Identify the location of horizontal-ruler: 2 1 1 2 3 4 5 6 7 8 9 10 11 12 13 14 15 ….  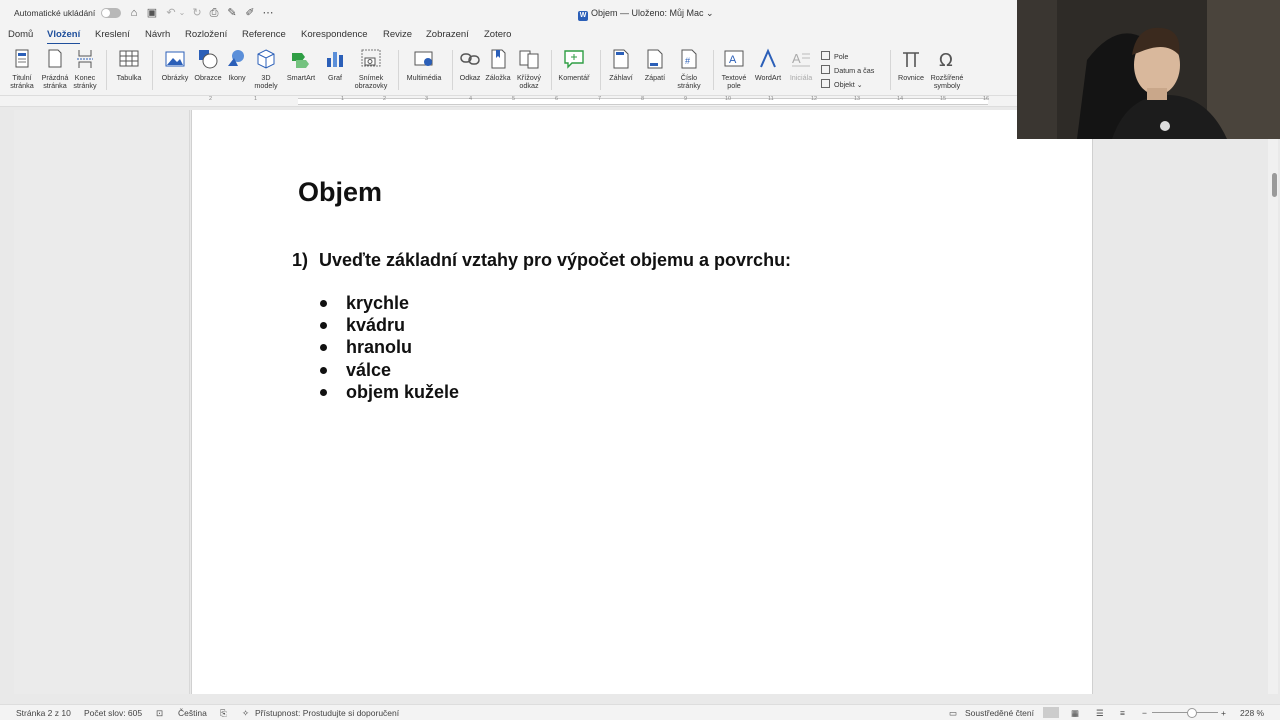
(508, 101).